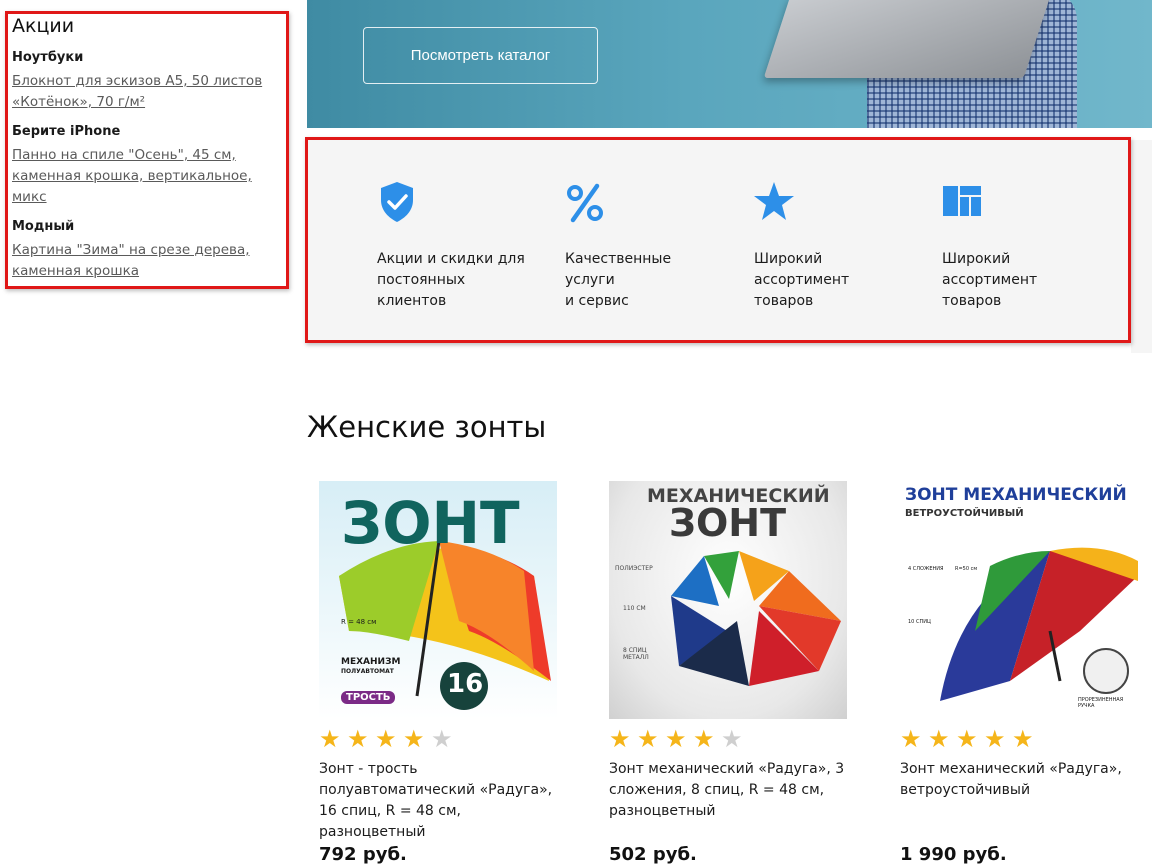  Describe the element at coordinates (367, 671) in the screenshot. I see `product-image-label: ПОЛУАВТОМАТ` at that location.